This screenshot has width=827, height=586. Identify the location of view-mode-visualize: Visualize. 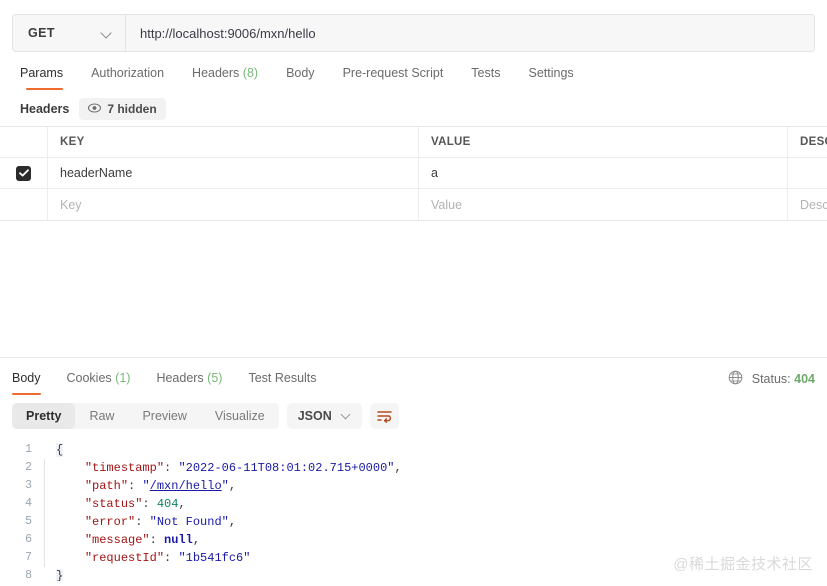
(240, 416).